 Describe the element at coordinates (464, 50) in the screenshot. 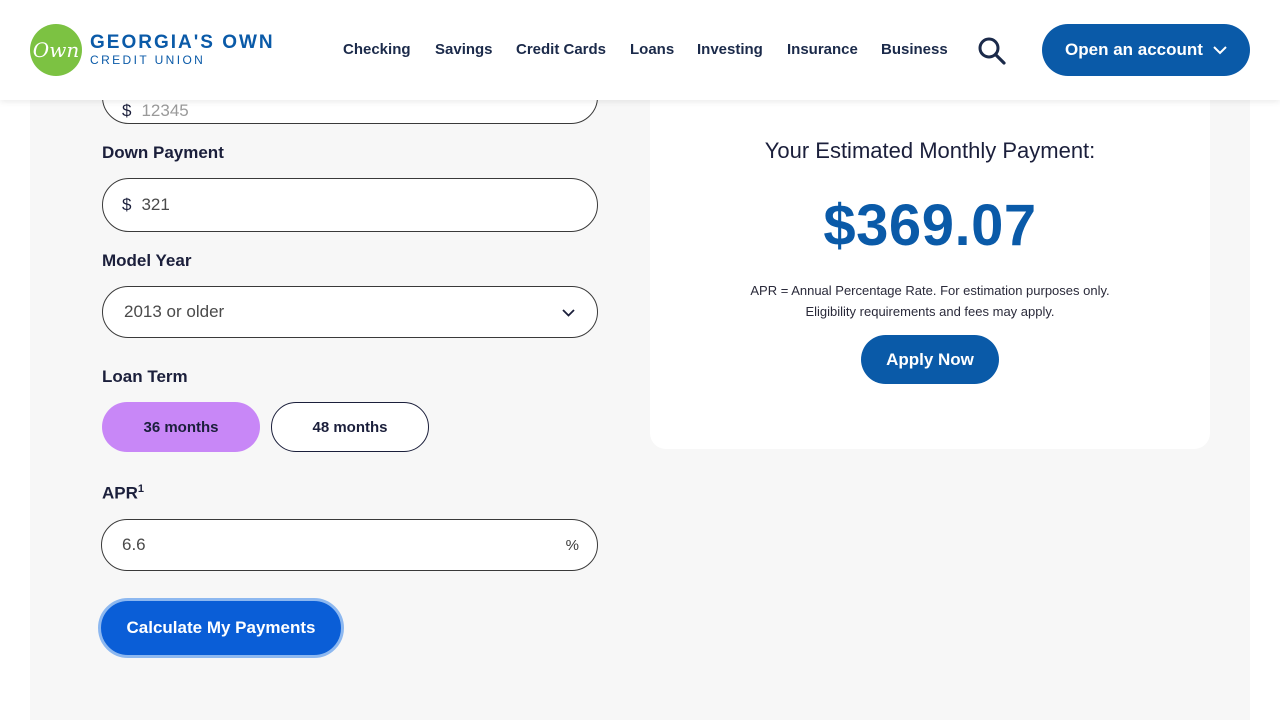

I see `nav-savings: Savings` at that location.